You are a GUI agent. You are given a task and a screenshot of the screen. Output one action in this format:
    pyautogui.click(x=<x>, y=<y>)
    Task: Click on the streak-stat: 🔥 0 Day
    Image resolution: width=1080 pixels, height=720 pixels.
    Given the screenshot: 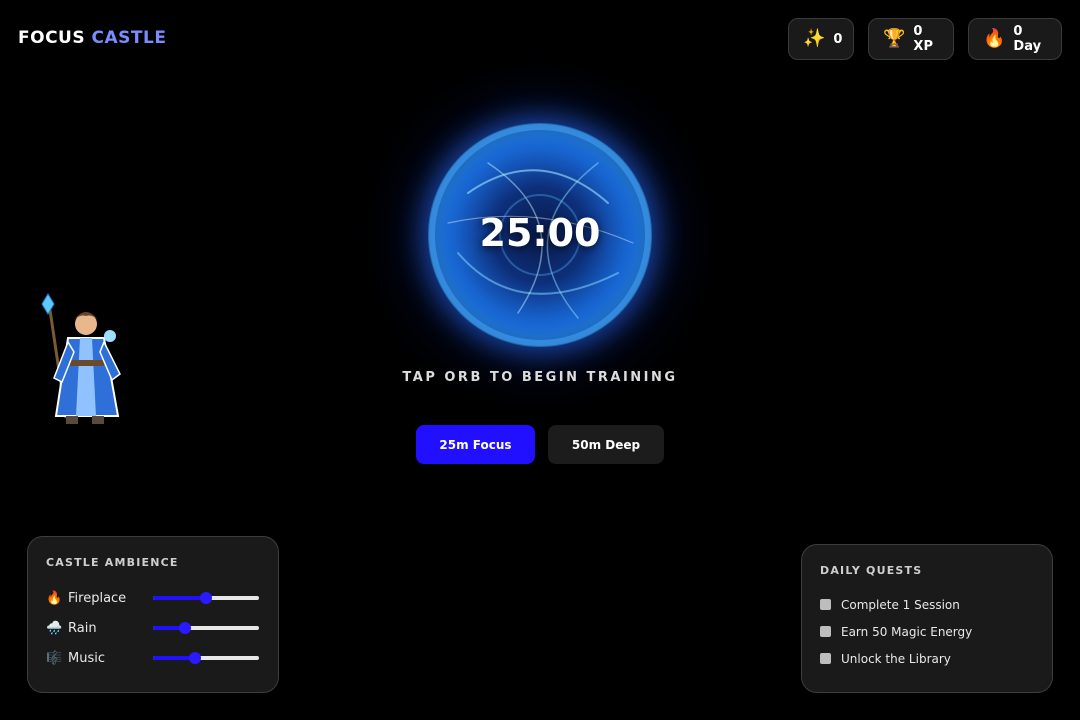 What is the action you would take?
    pyautogui.click(x=1015, y=39)
    